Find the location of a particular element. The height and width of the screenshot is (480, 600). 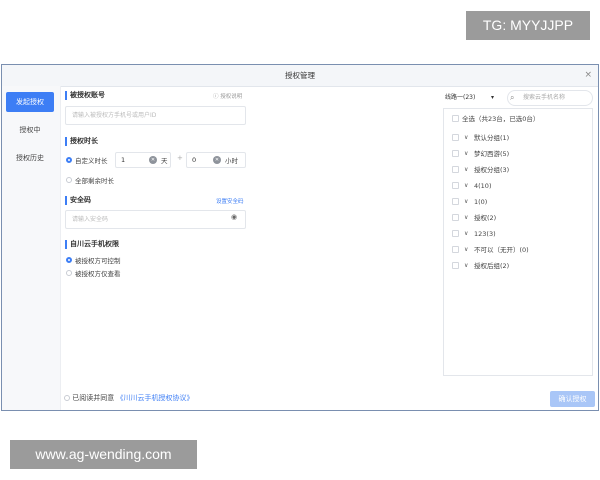

duration-section-title: 授权时长 is located at coordinates (81, 141).